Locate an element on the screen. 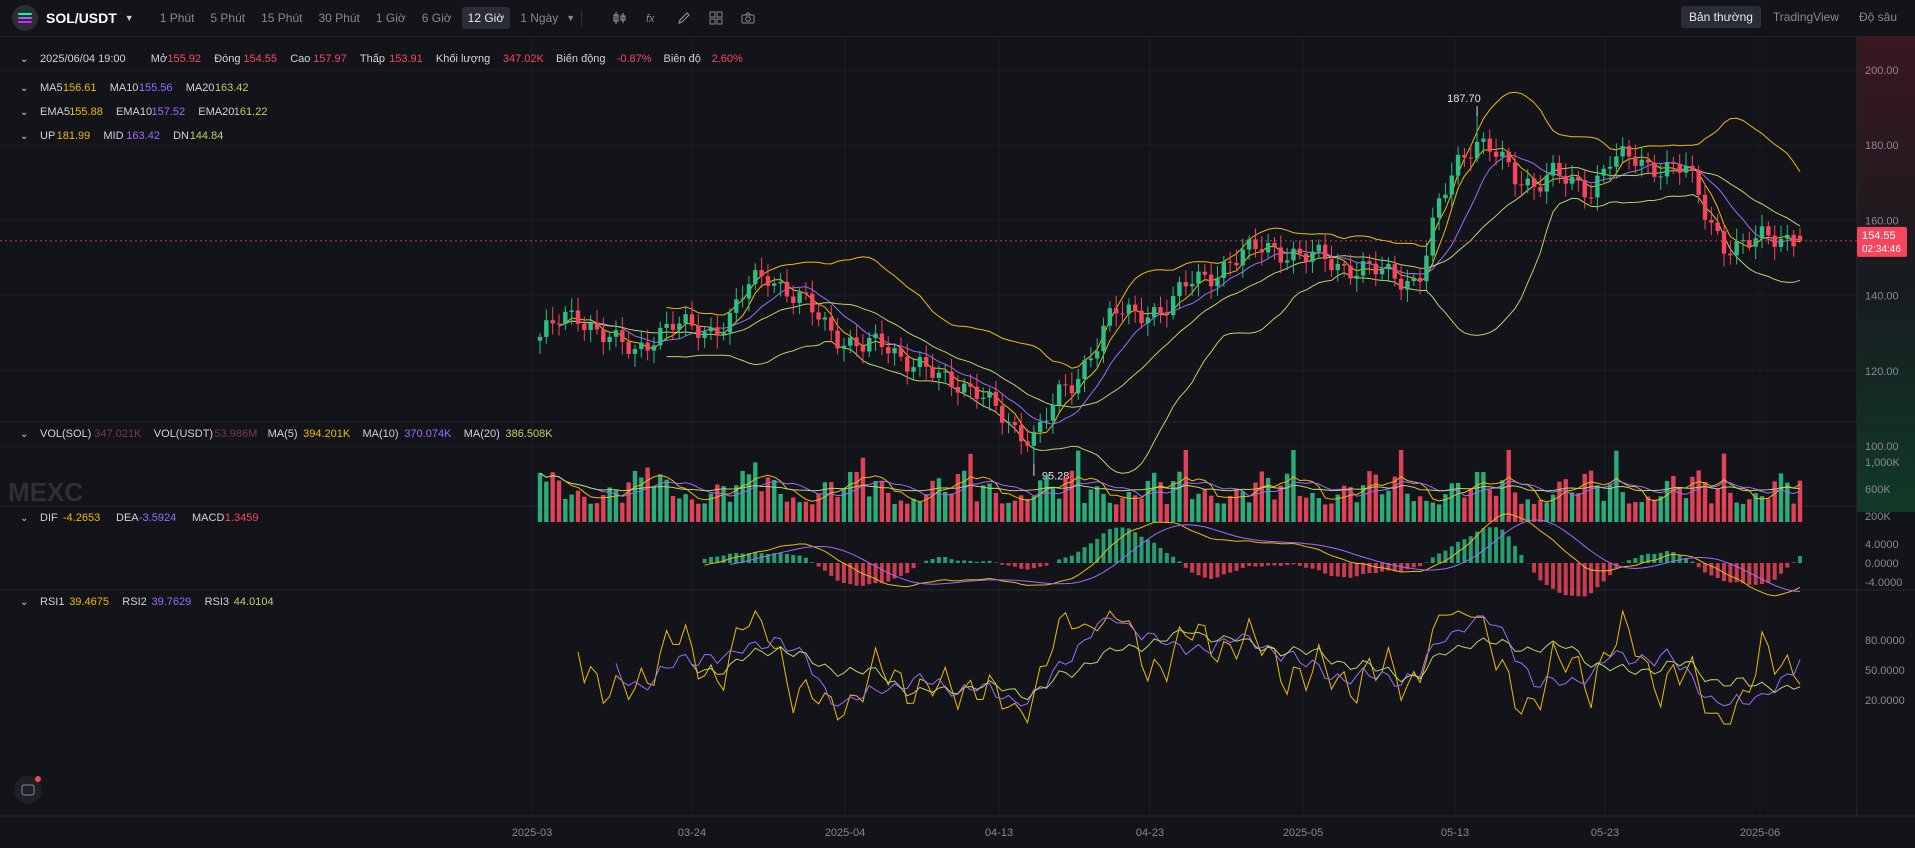 The height and width of the screenshot is (848, 1915). camera-icon is located at coordinates (748, 18).